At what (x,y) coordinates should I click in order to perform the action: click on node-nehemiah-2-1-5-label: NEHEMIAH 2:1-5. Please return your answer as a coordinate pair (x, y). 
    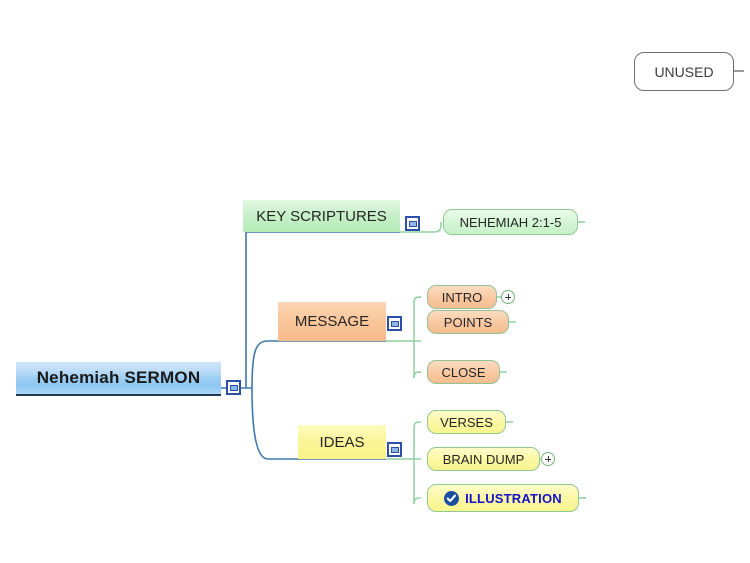
    Looking at the image, I should click on (510, 222).